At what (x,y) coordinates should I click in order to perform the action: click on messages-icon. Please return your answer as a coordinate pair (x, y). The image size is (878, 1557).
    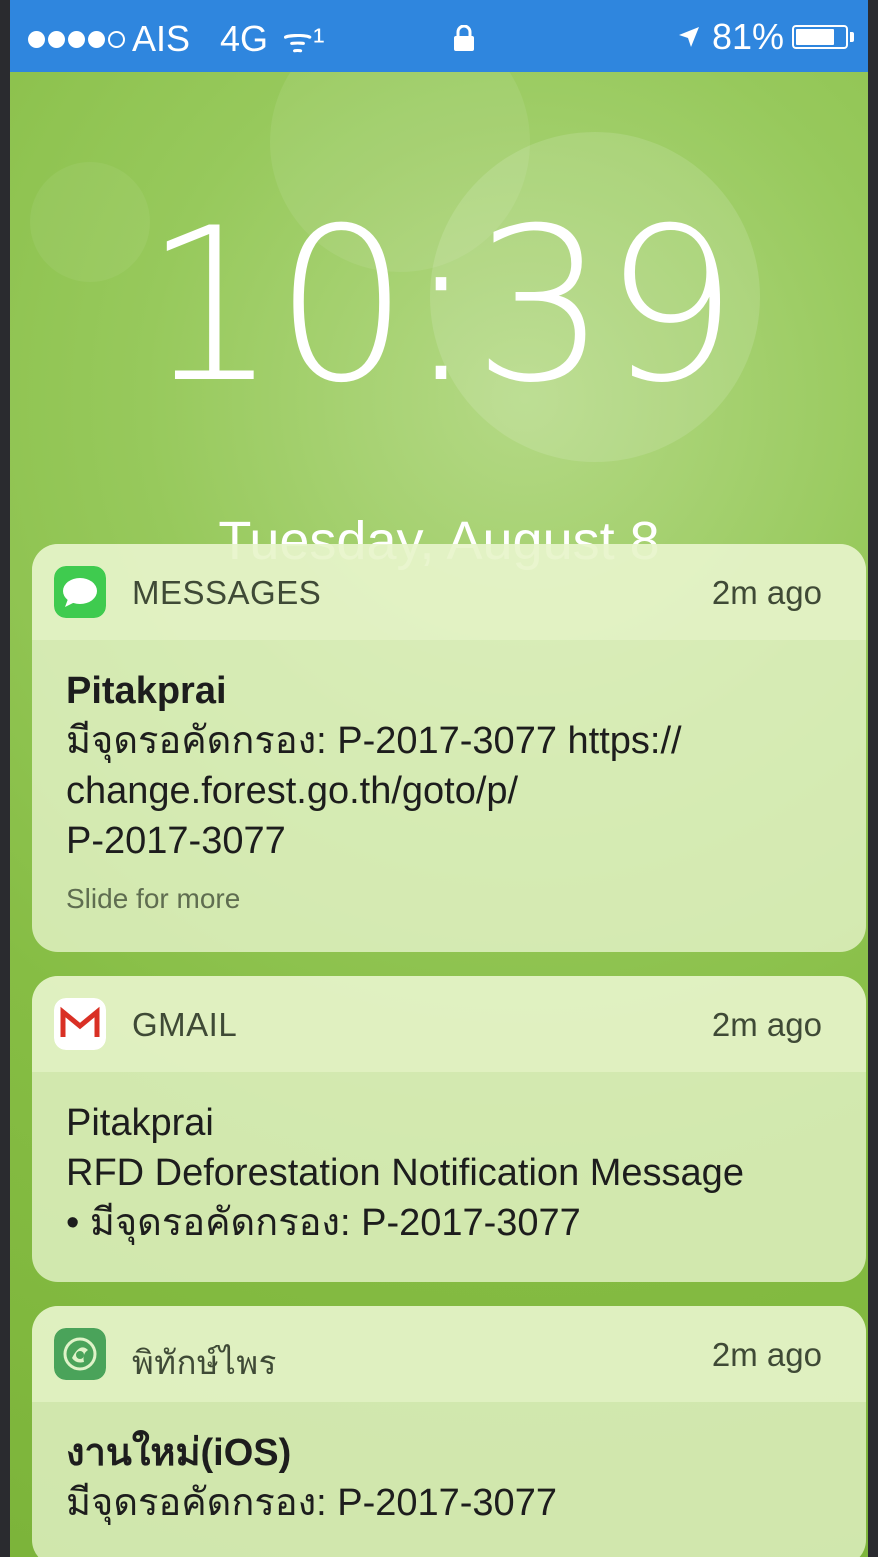
    Looking at the image, I should click on (80, 592).